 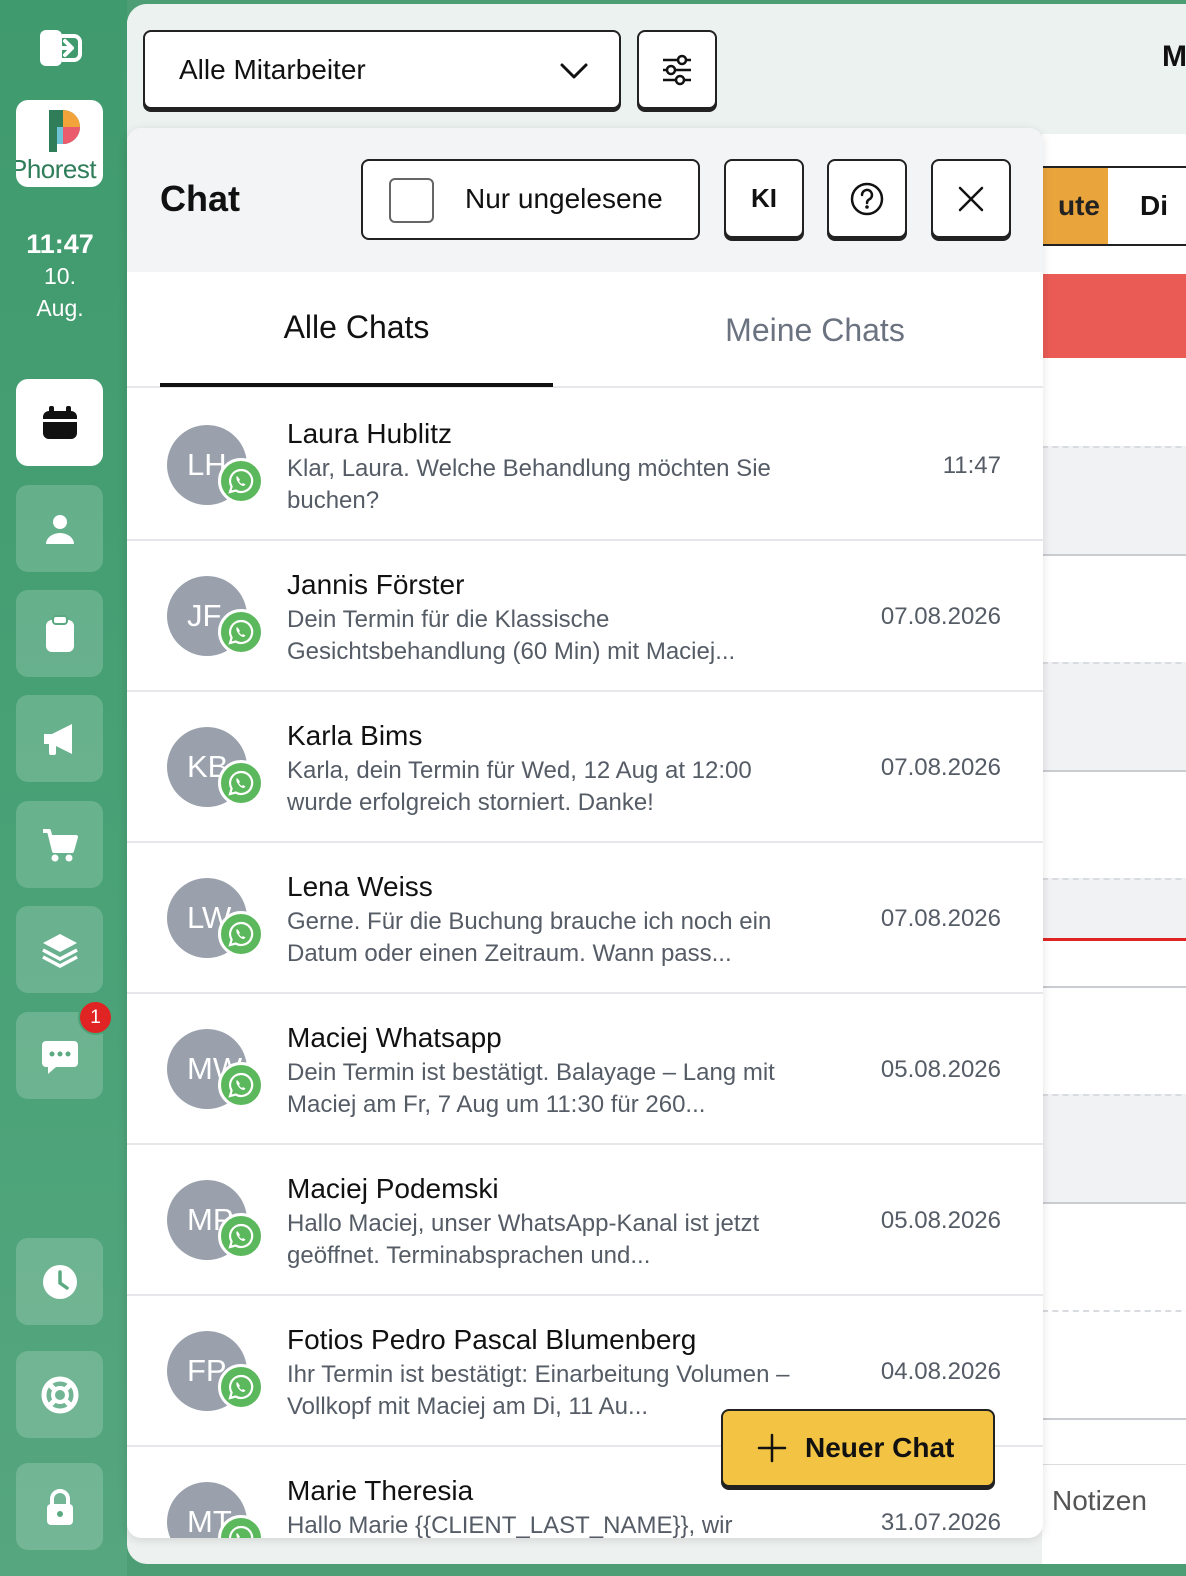 What do you see at coordinates (1114, 1500) in the screenshot?
I see `notes-tab: Notizen` at bounding box center [1114, 1500].